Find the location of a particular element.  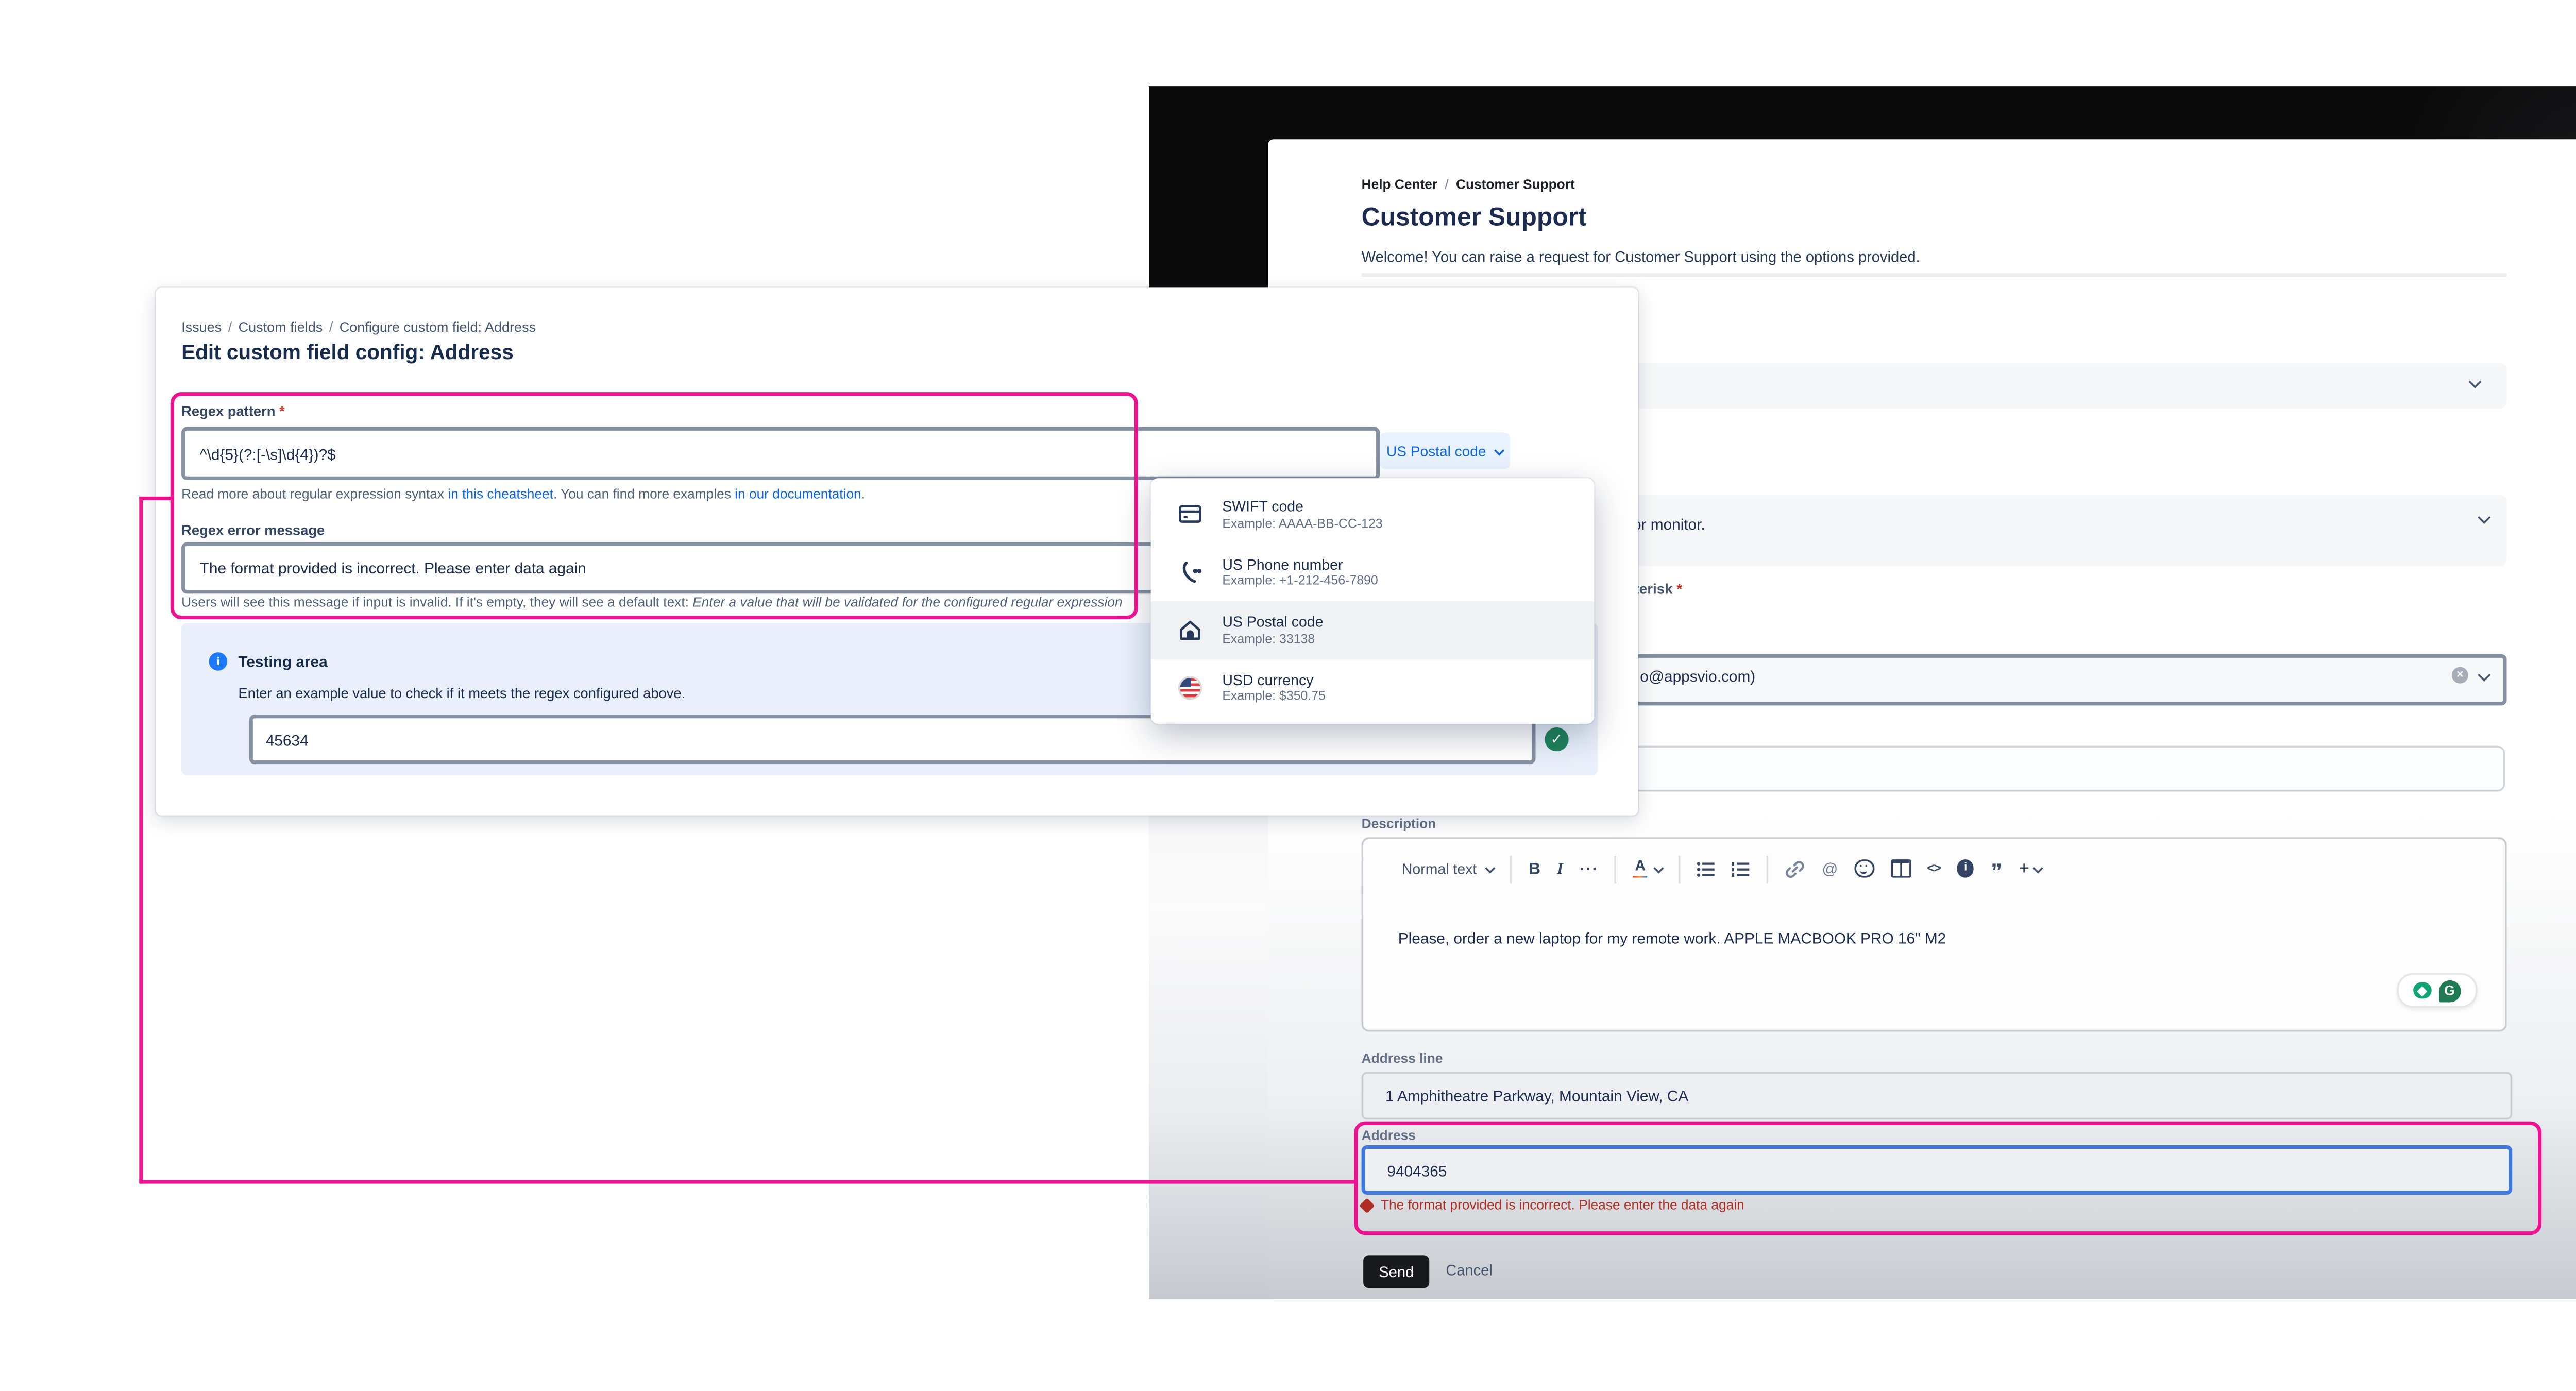

menu-item-title: SWIFT code is located at coordinates (1262, 506).